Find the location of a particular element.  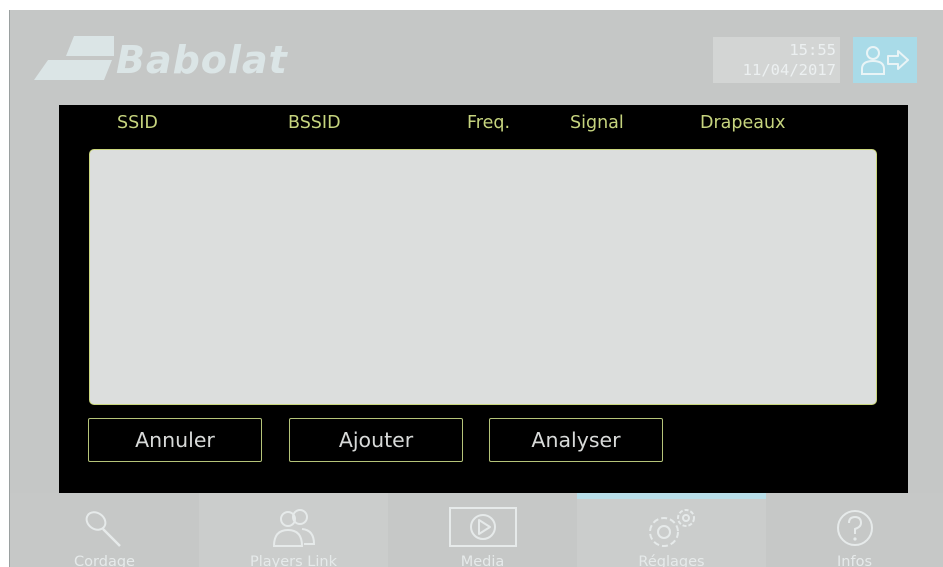

racket-icon is located at coordinates (103, 529).